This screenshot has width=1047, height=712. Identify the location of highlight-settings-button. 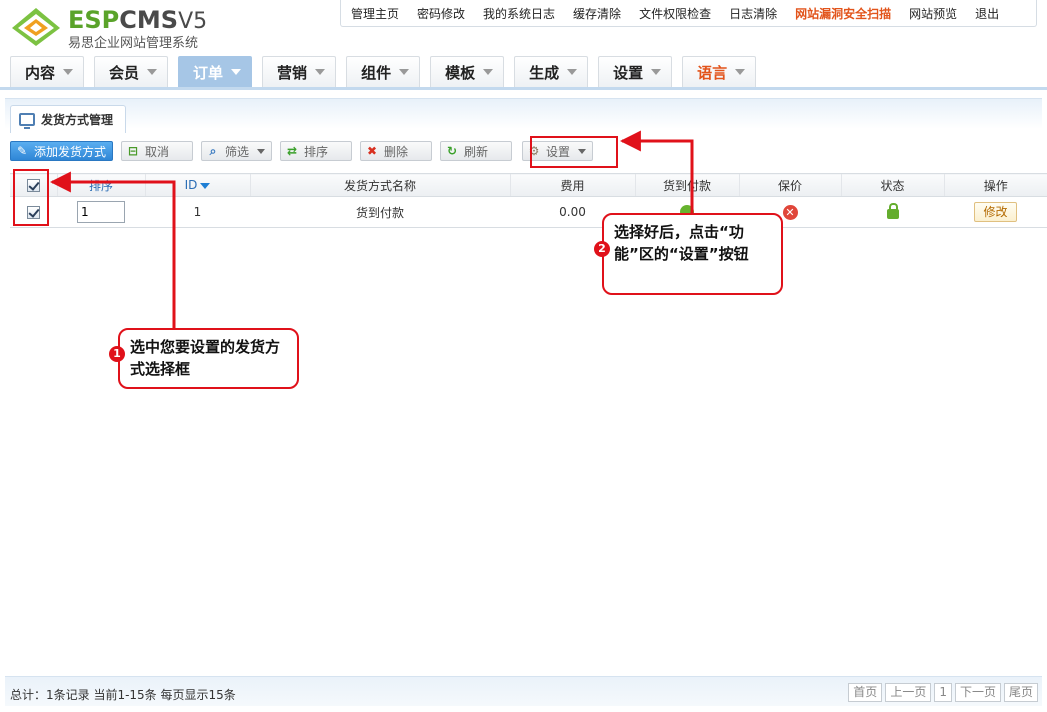
(574, 152).